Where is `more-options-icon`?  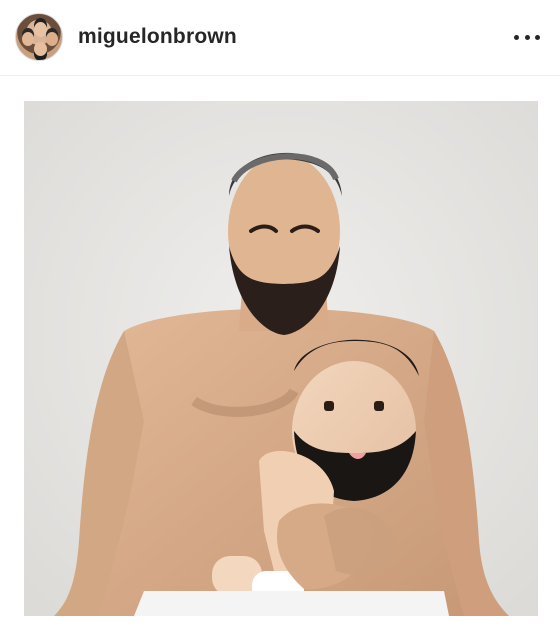
more-options-icon is located at coordinates (527, 37).